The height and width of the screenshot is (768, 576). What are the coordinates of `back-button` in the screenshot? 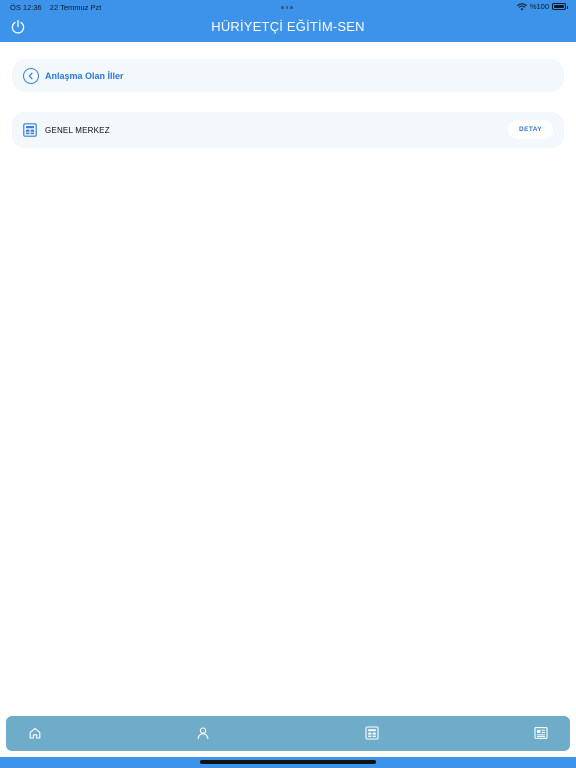 It's located at (31, 75).